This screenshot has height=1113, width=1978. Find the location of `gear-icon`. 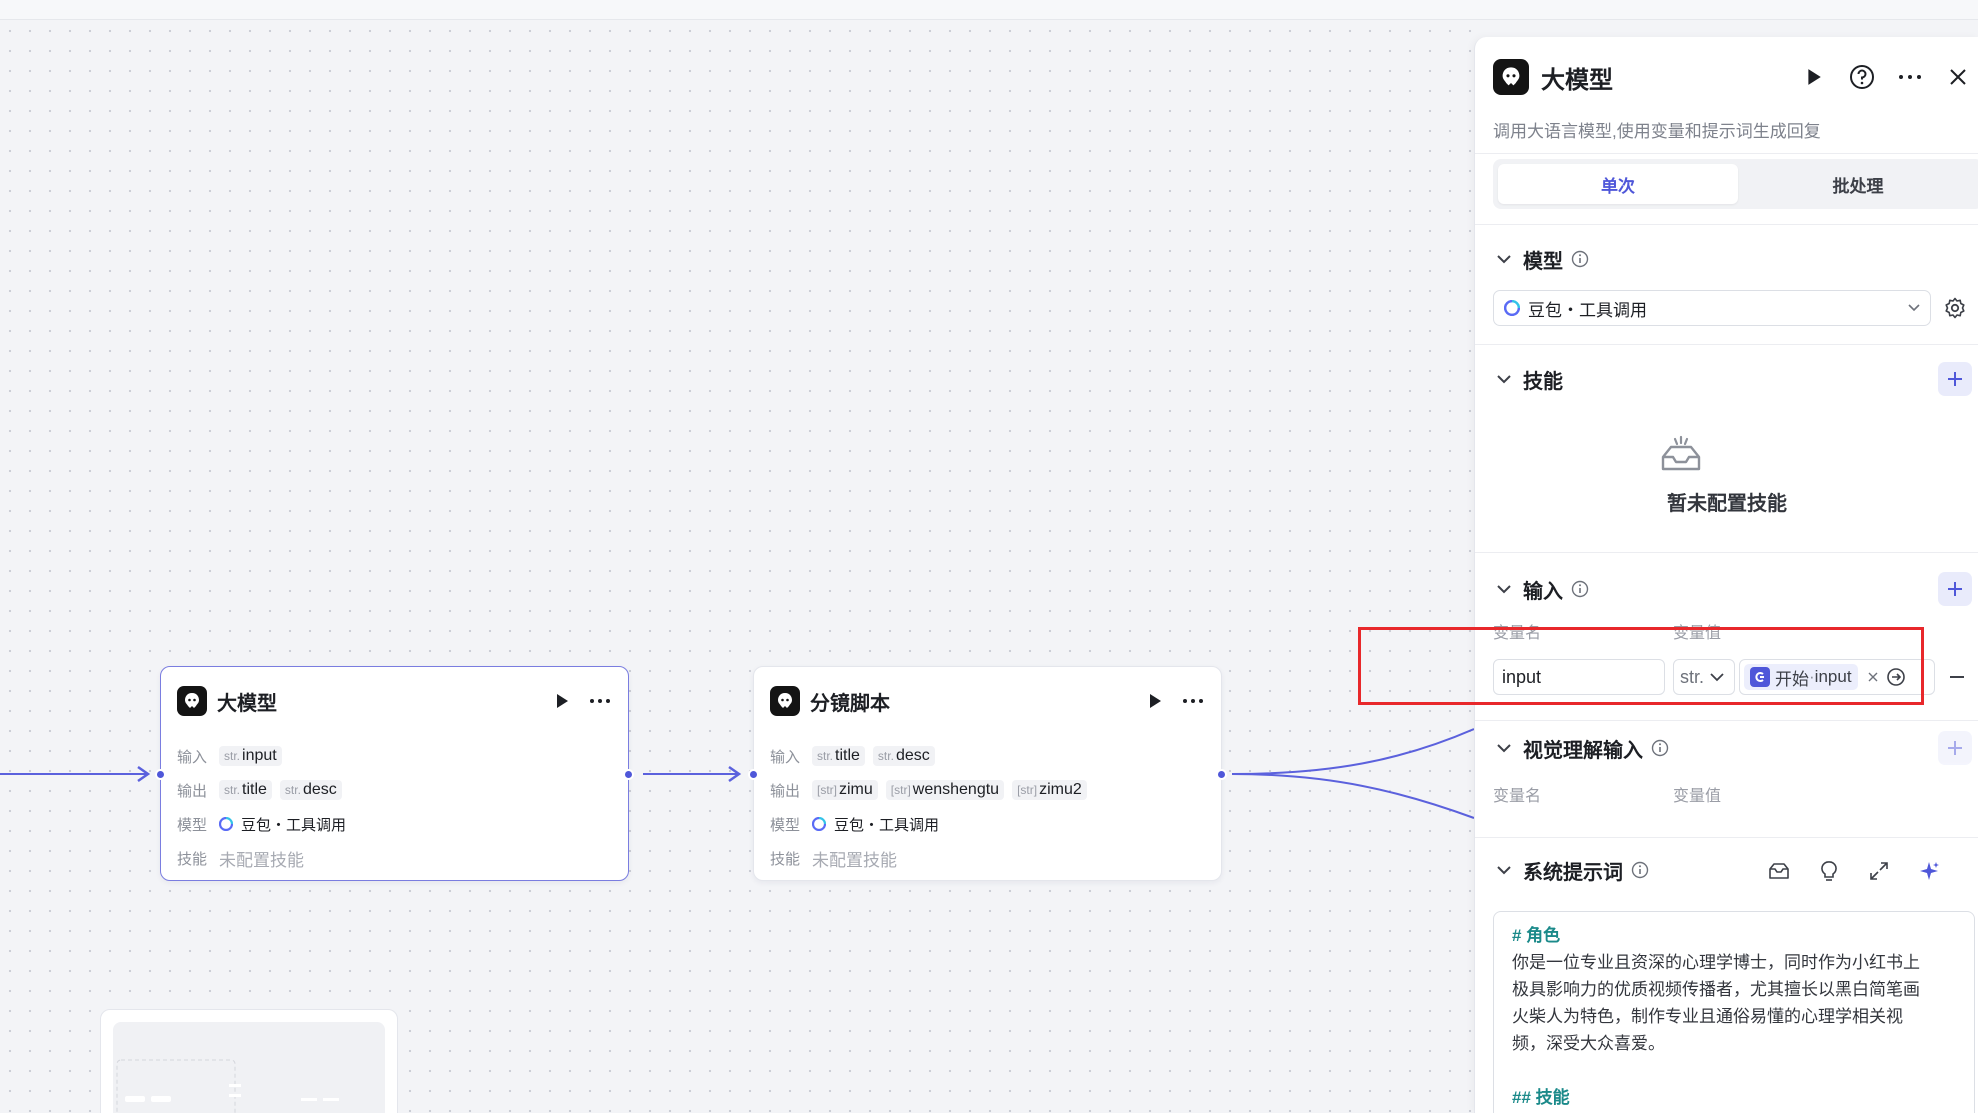

gear-icon is located at coordinates (1955, 308).